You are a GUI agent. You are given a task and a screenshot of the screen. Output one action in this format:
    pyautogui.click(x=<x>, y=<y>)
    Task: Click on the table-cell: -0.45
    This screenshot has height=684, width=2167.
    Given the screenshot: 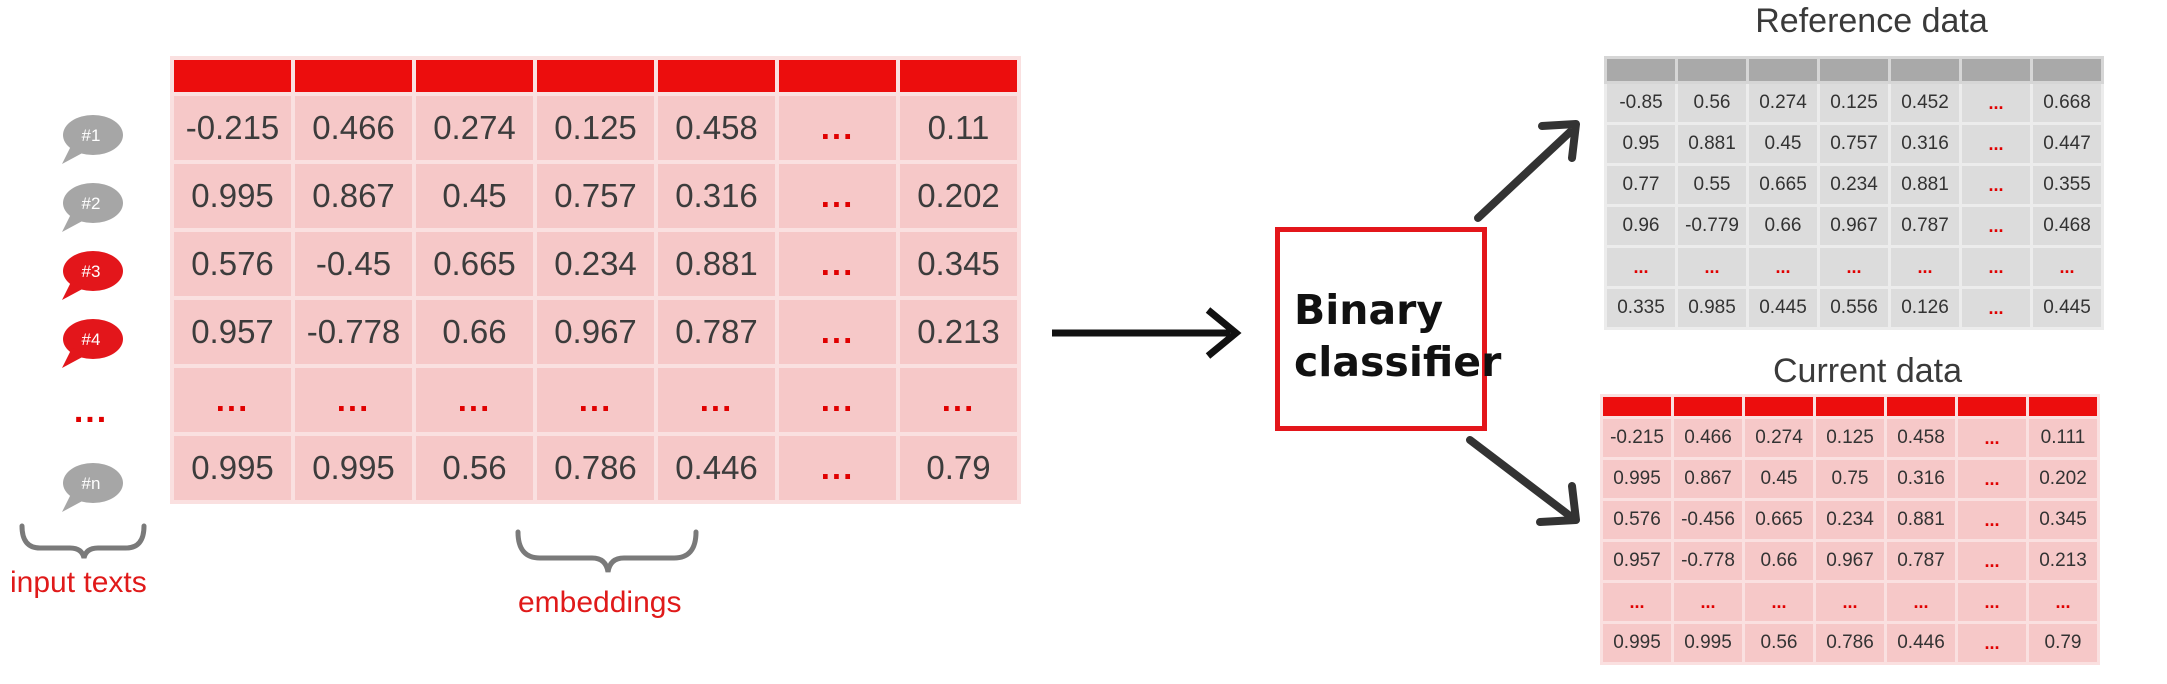 What is the action you would take?
    pyautogui.click(x=353, y=264)
    